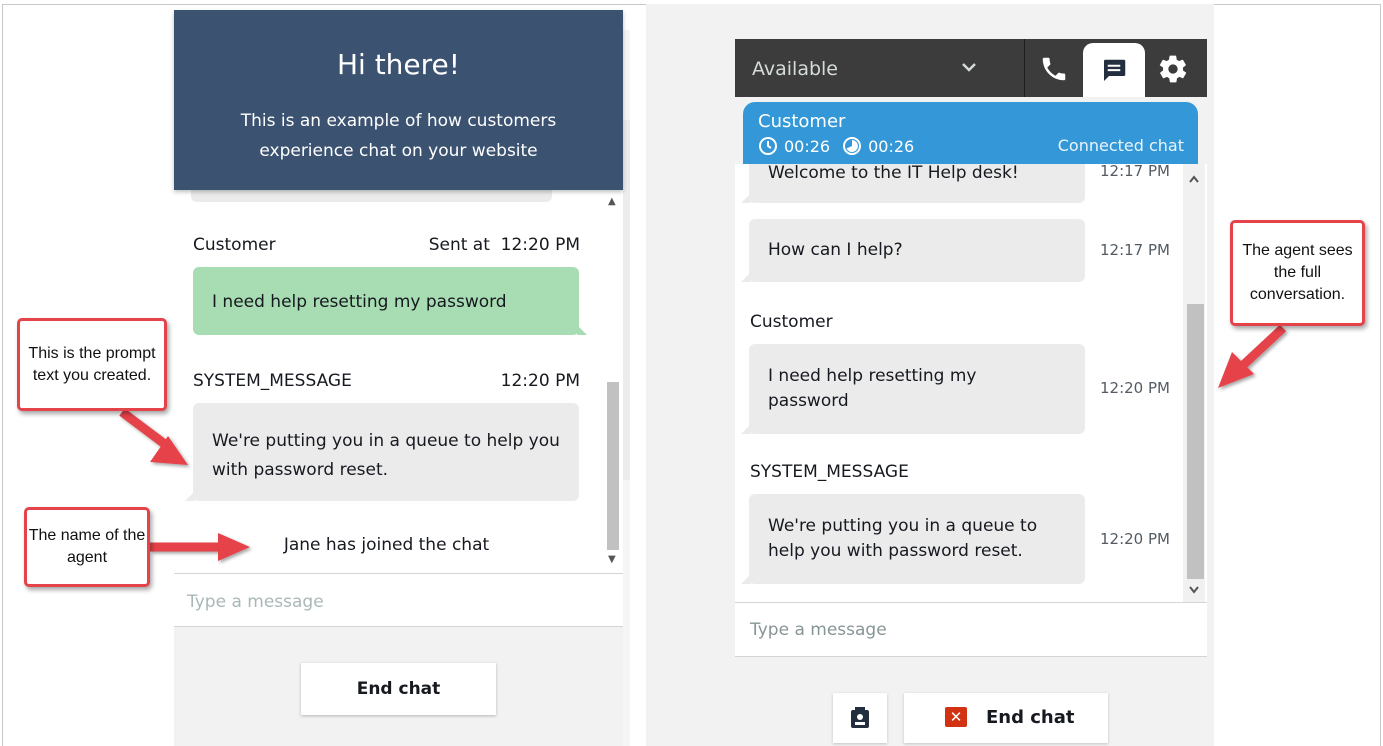  I want to click on customer-message-input: Type a message, so click(398, 600).